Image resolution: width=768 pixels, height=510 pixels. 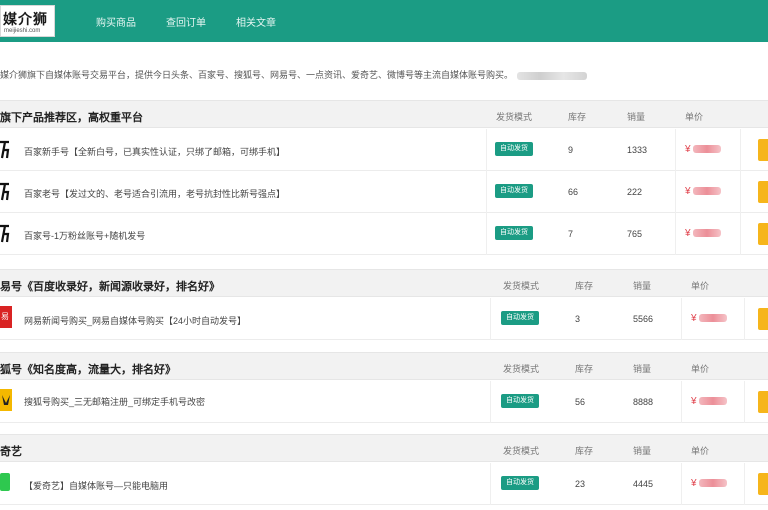 I want to click on stock-value: 23, so click(x=580, y=484).